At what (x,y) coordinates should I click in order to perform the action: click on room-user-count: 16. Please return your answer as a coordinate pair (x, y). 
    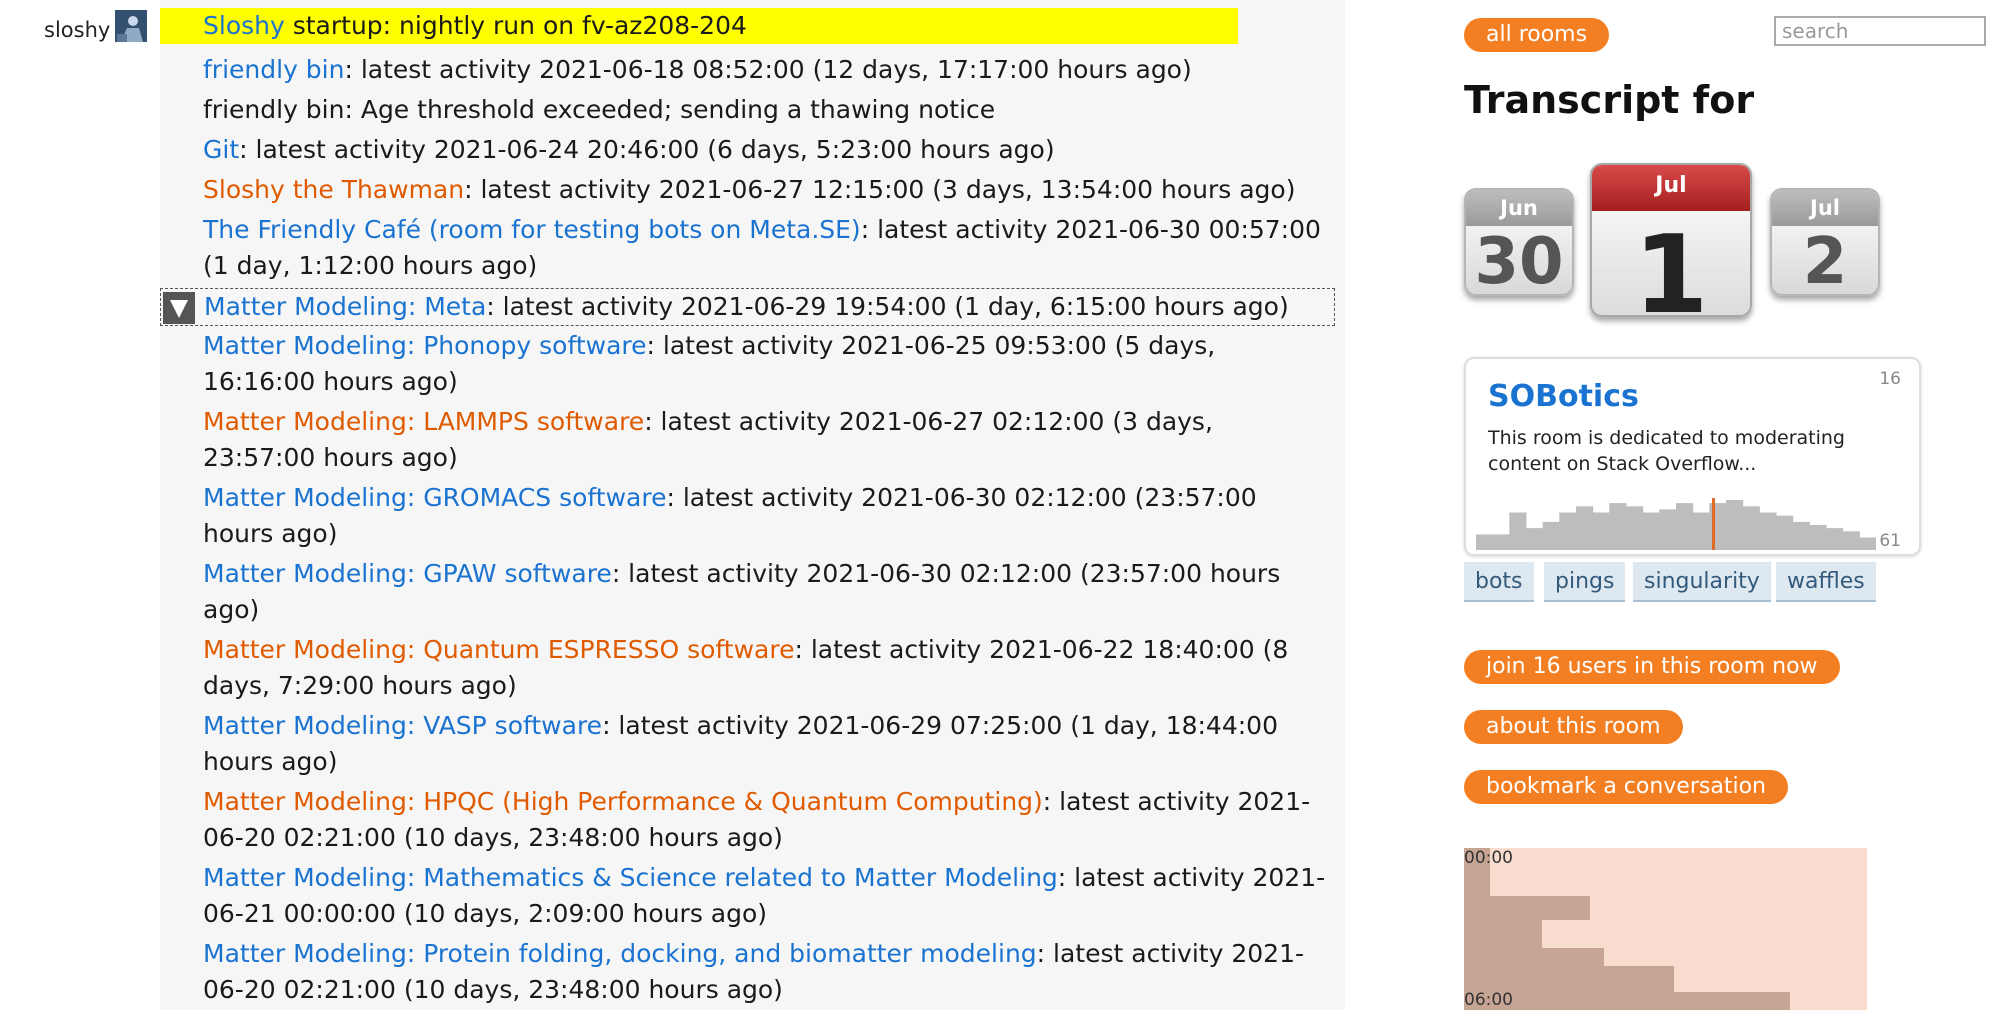
    Looking at the image, I should click on (1890, 379).